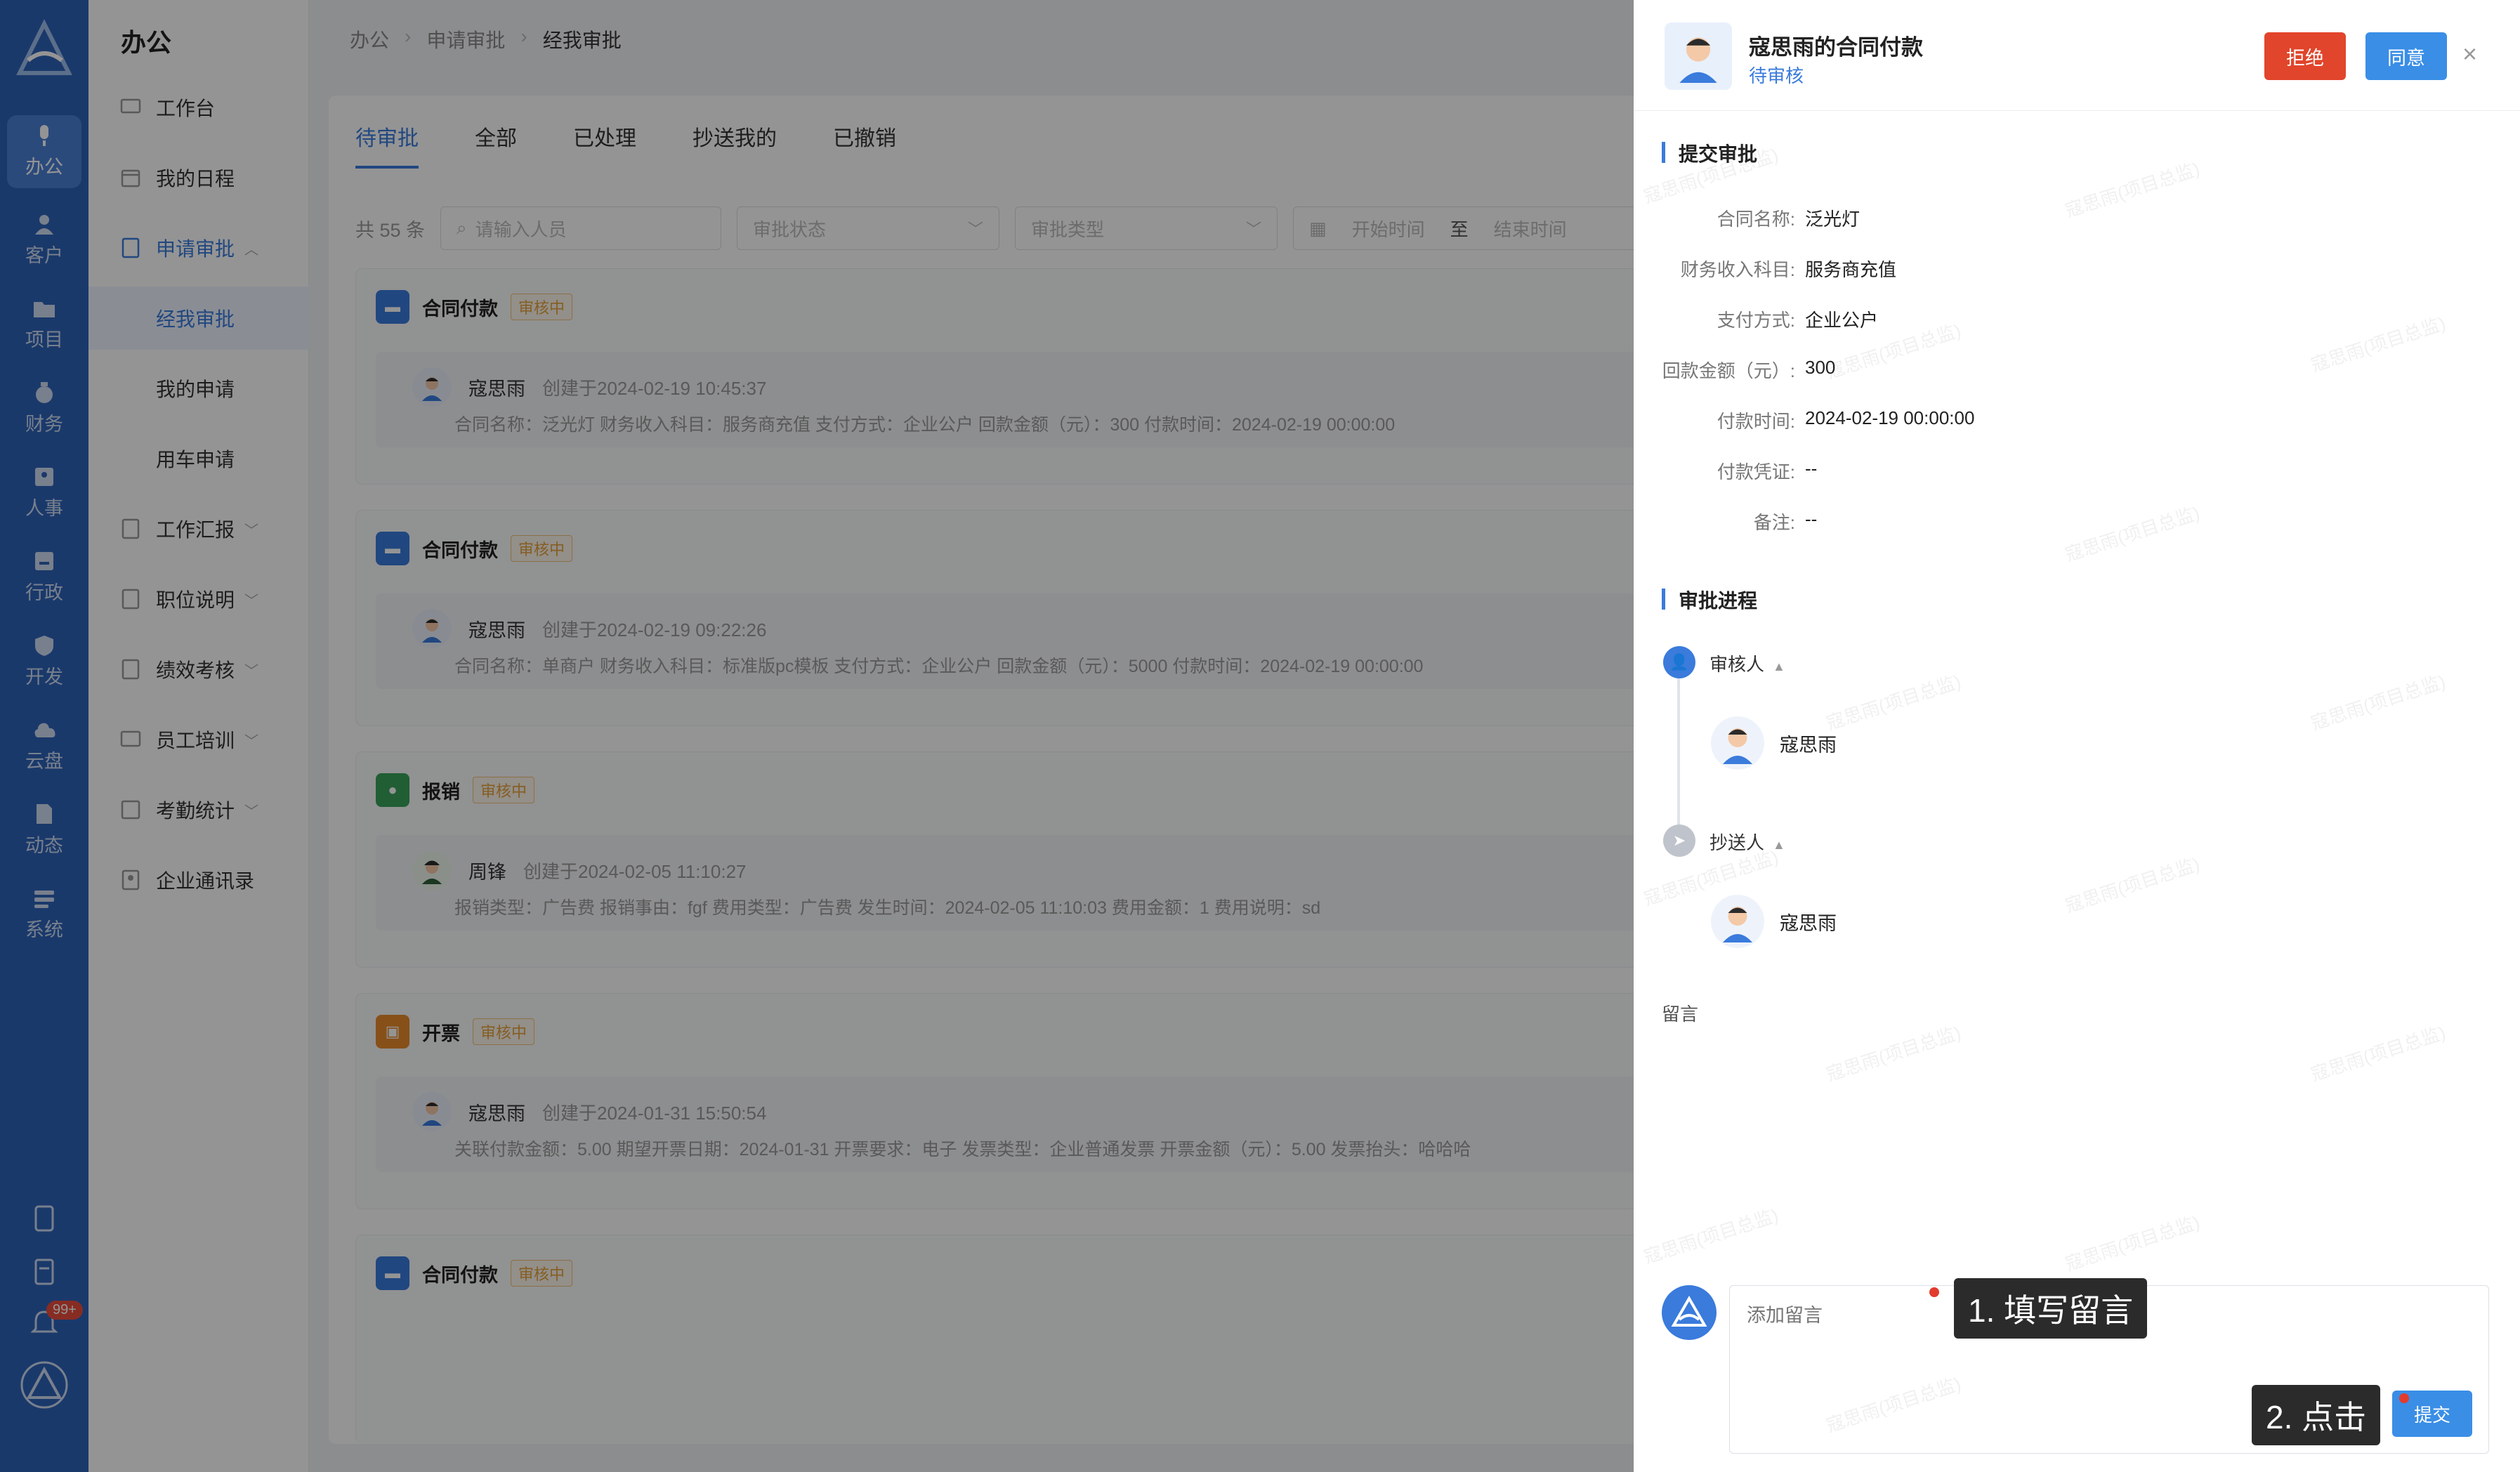  I want to click on field-label: 付款凭证:, so click(1756, 471).